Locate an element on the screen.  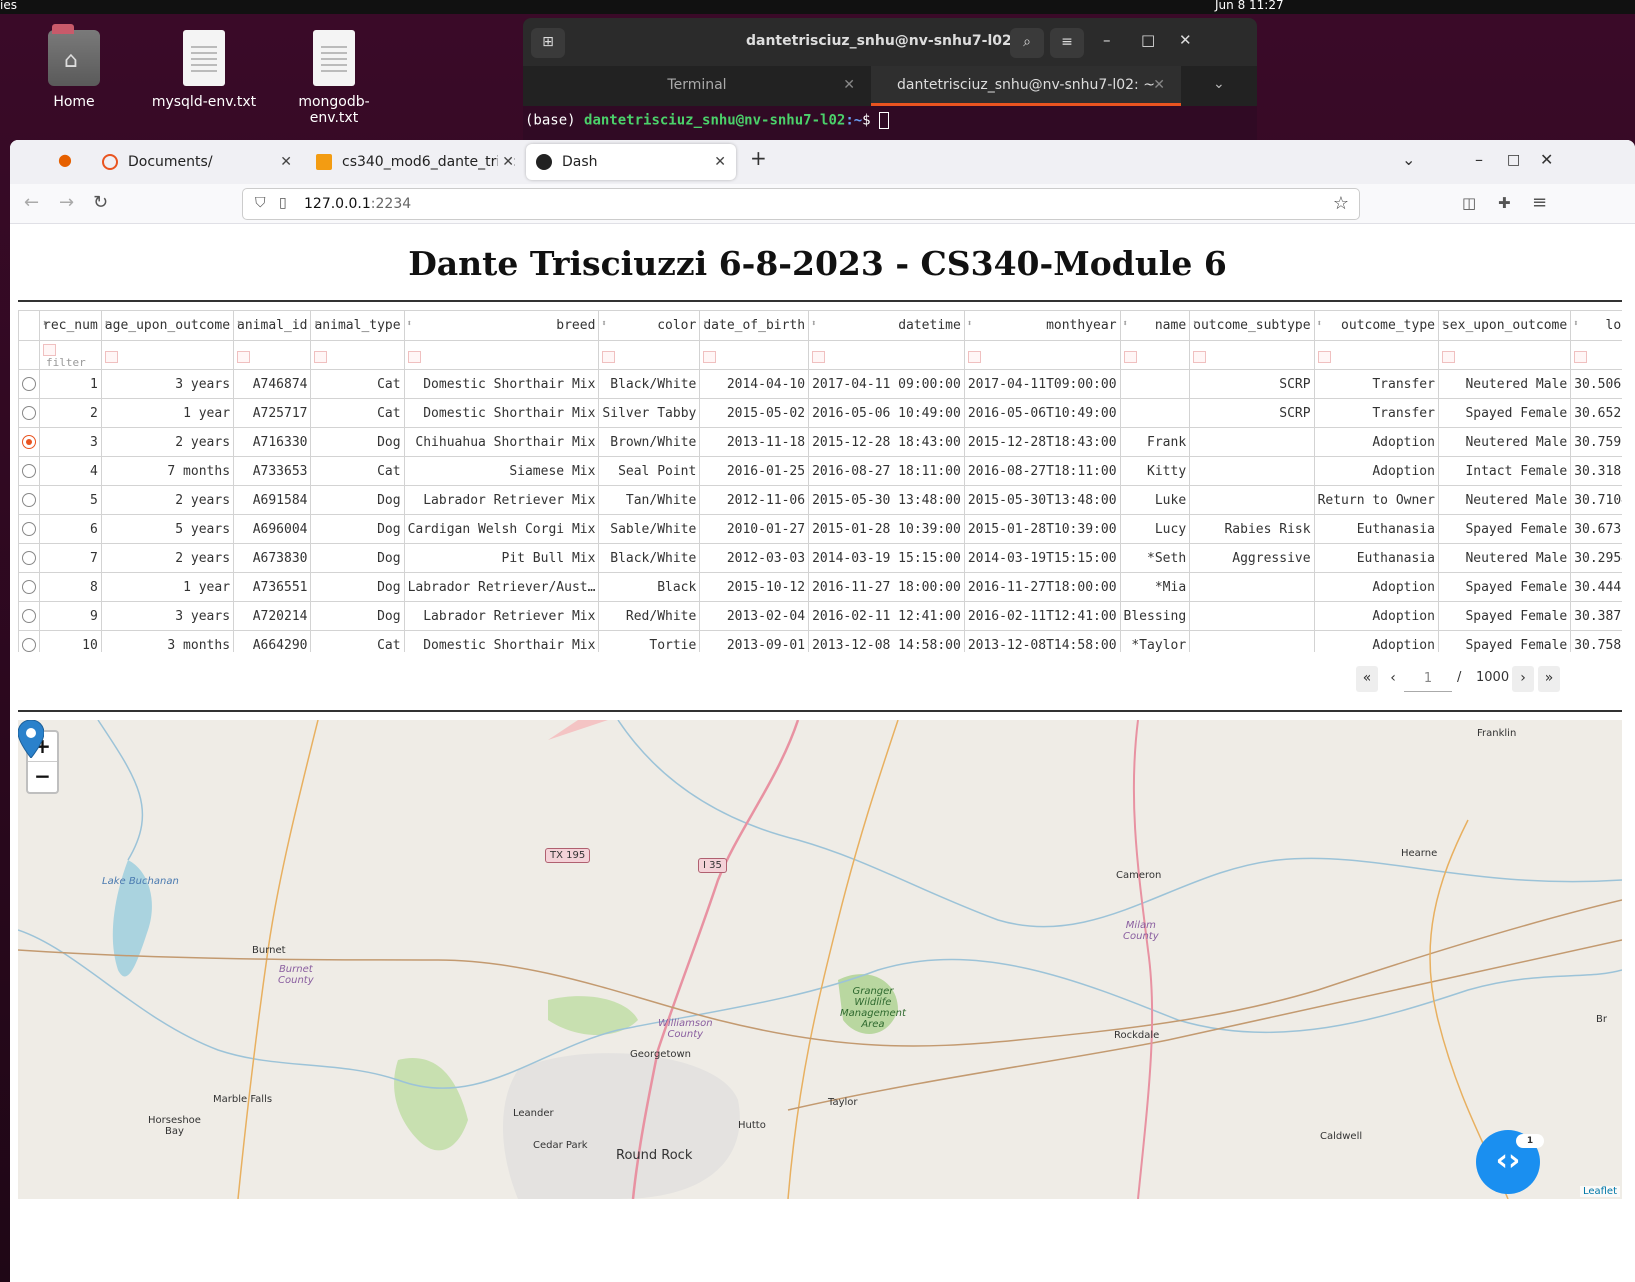
table-cell: A664290 is located at coordinates (272, 641).